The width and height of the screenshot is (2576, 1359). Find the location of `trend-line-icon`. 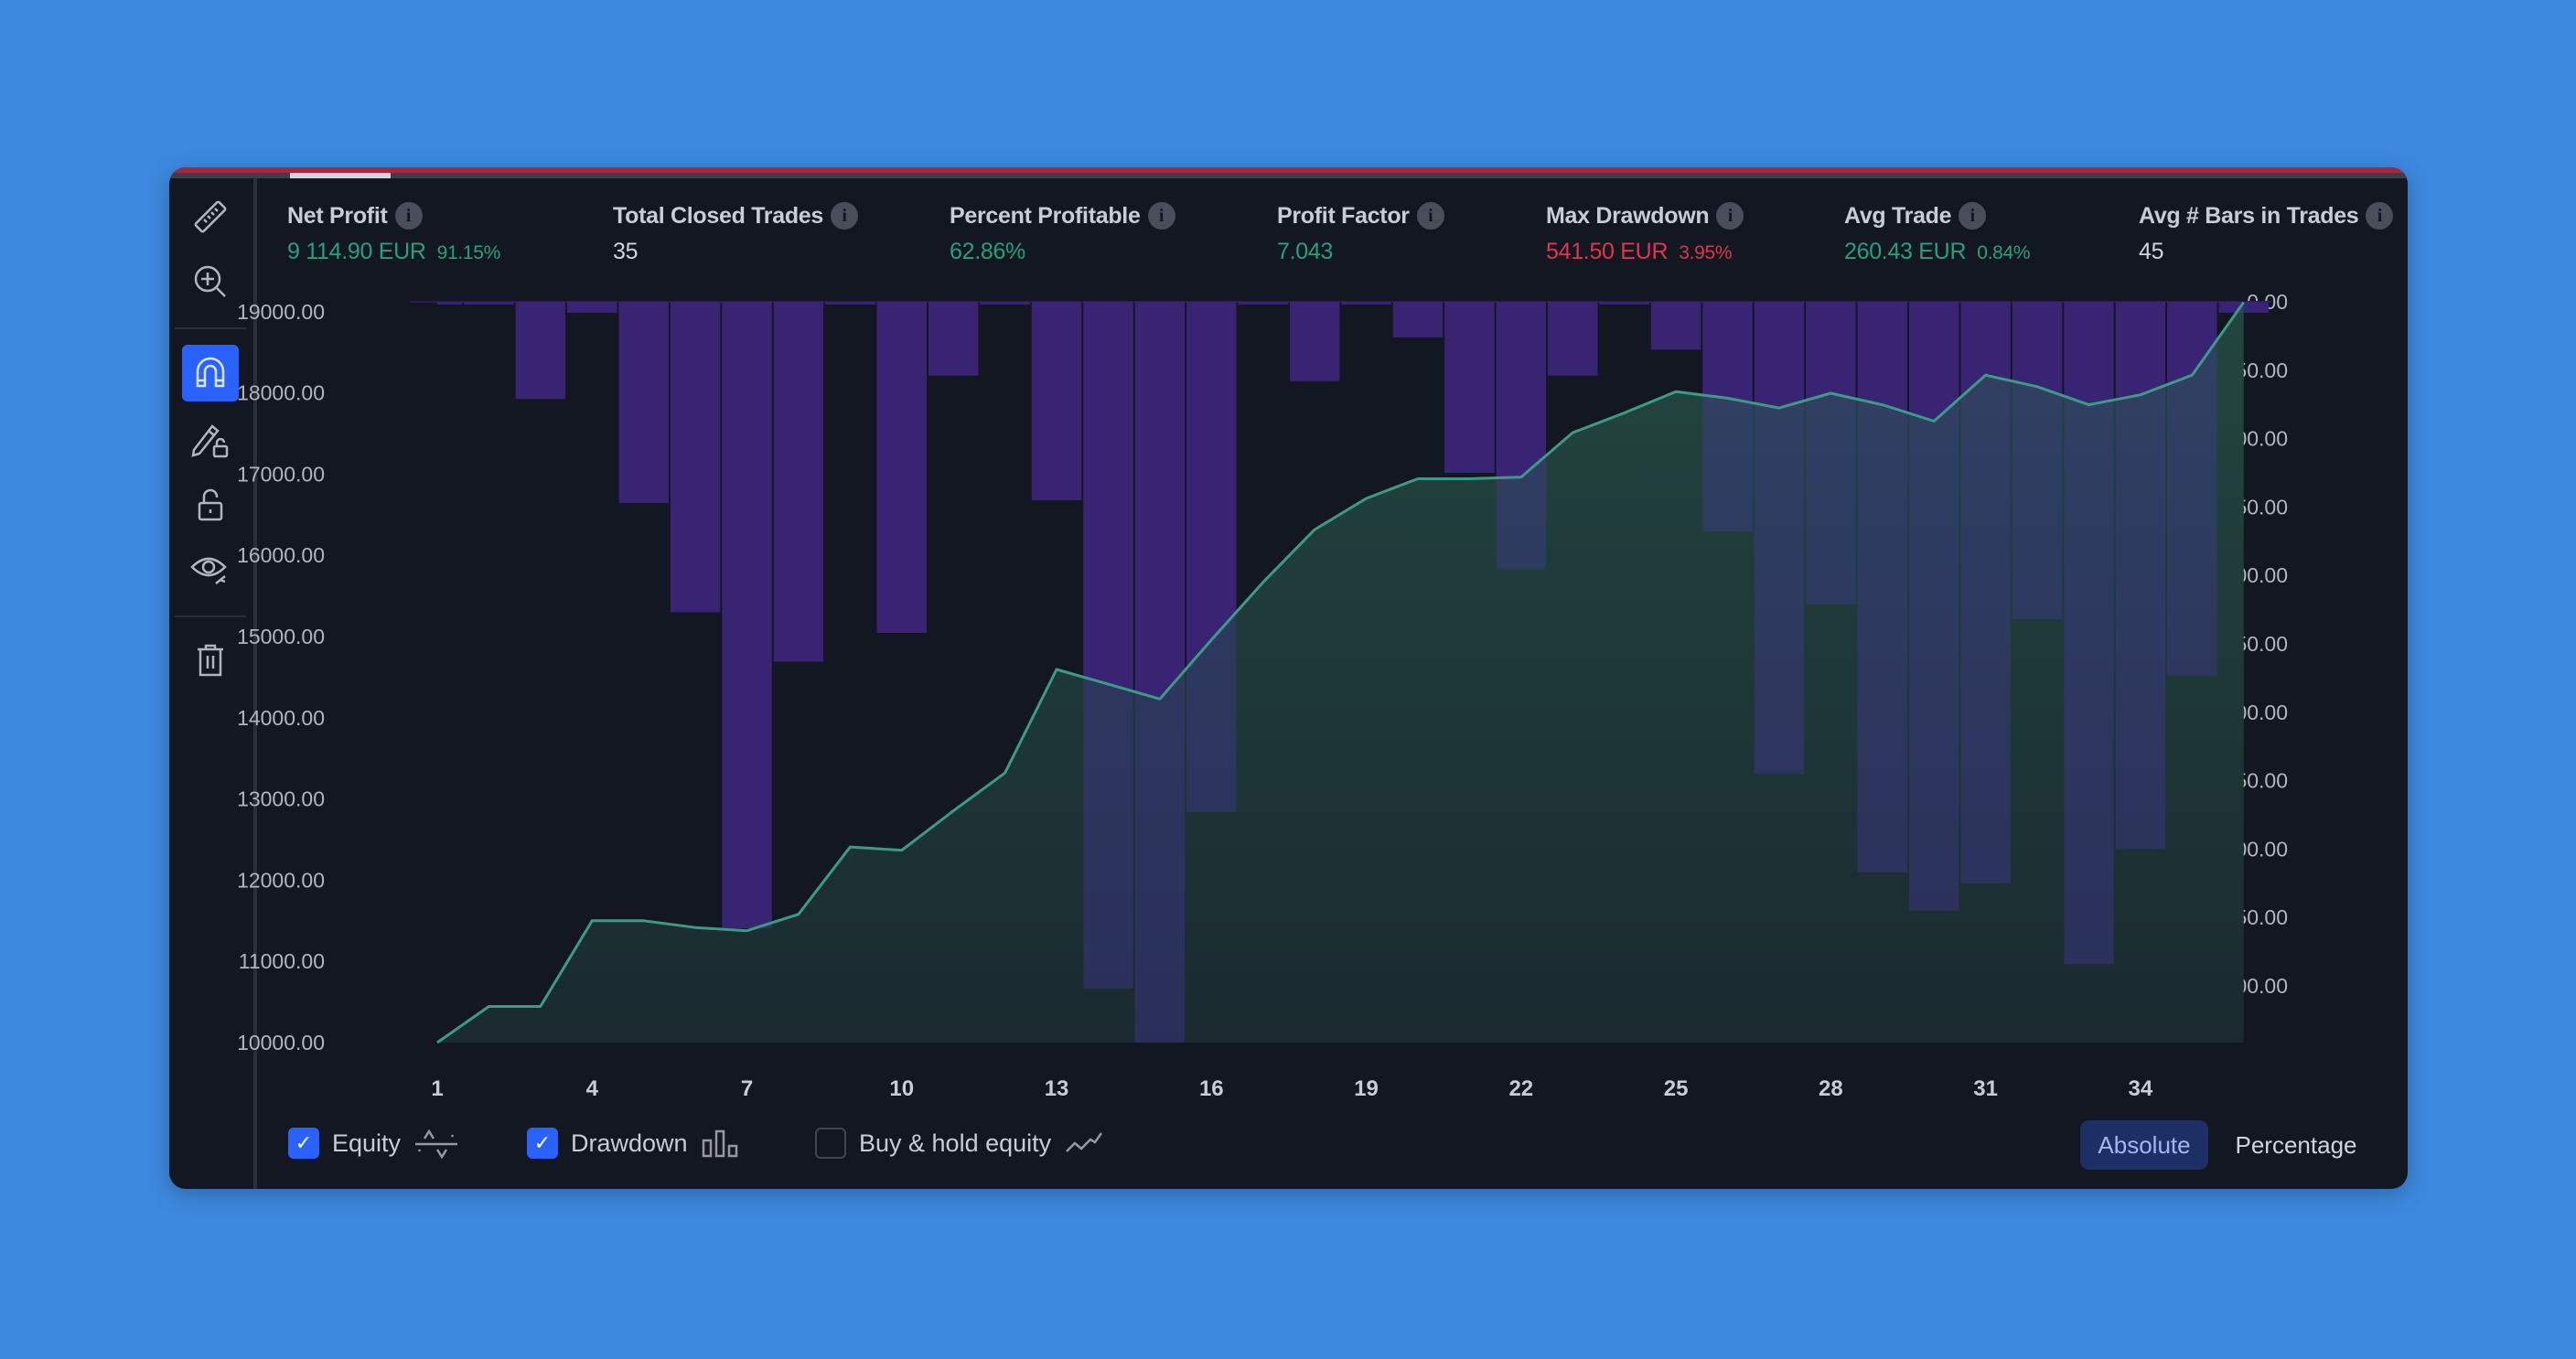

trend-line-icon is located at coordinates (1084, 1143).